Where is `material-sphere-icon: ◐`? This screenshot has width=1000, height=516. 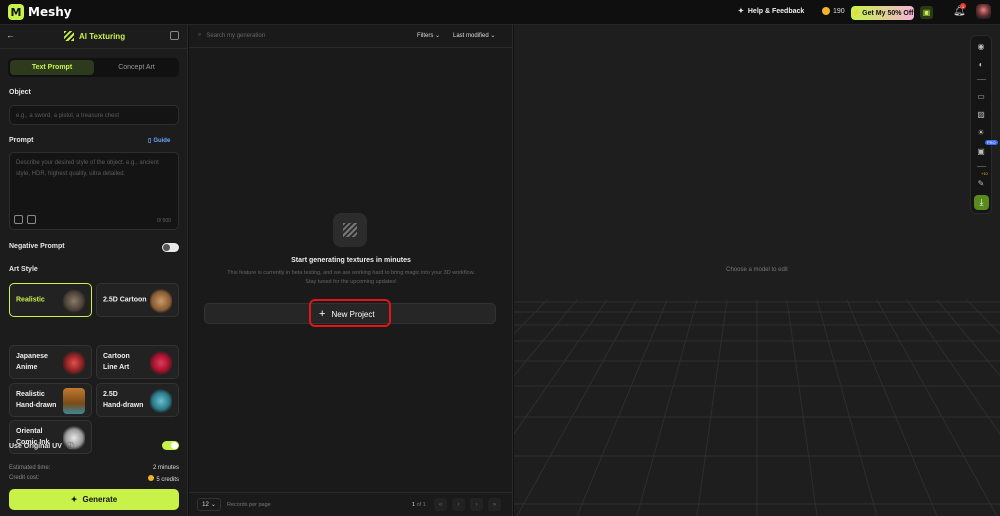
material-sphere-icon: ◐ is located at coordinates (981, 64).